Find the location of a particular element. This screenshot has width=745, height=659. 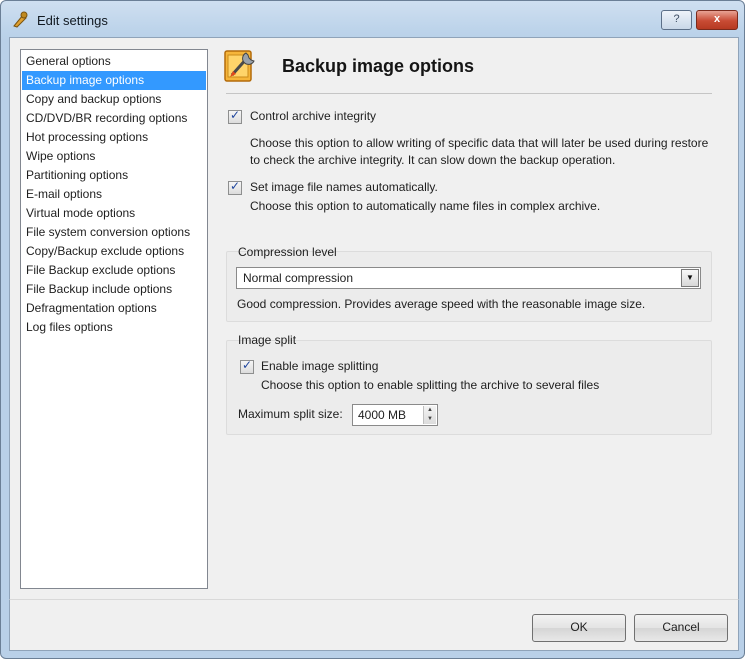

nav-item-backup-image-options: Backup image options is located at coordinates (114, 80).